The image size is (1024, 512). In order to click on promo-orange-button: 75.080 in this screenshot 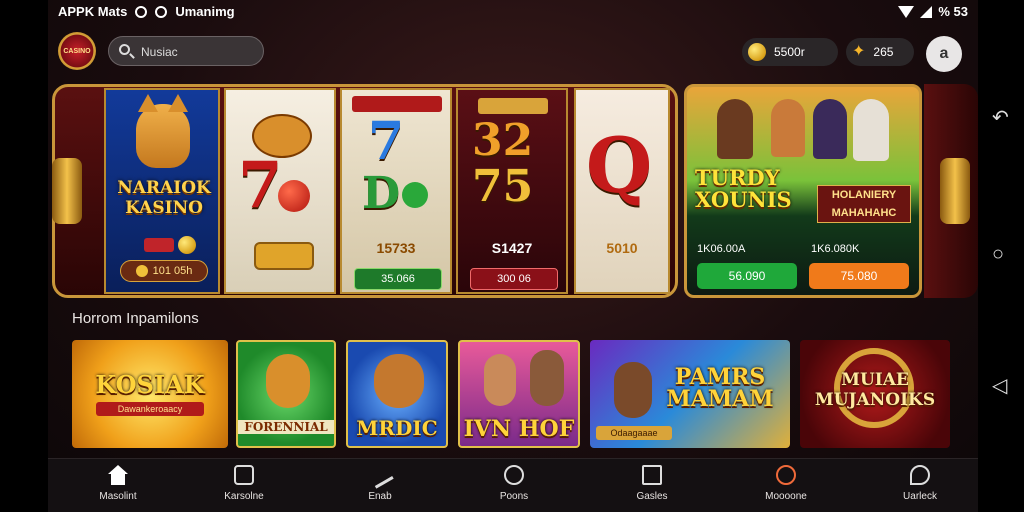, I will do `click(859, 276)`.